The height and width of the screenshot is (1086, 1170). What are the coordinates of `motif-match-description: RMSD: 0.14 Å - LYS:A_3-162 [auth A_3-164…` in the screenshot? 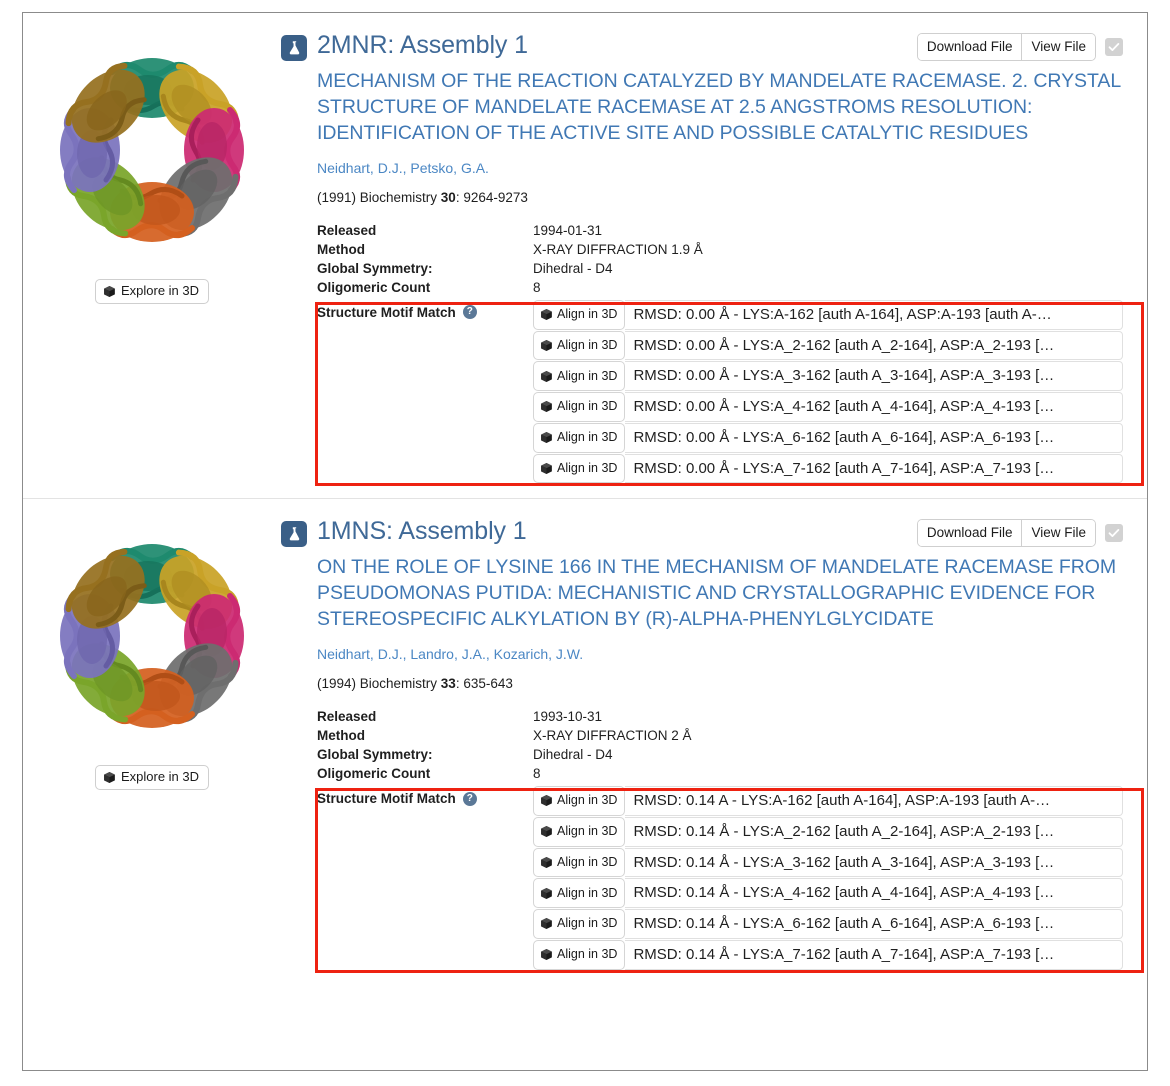 It's located at (874, 862).